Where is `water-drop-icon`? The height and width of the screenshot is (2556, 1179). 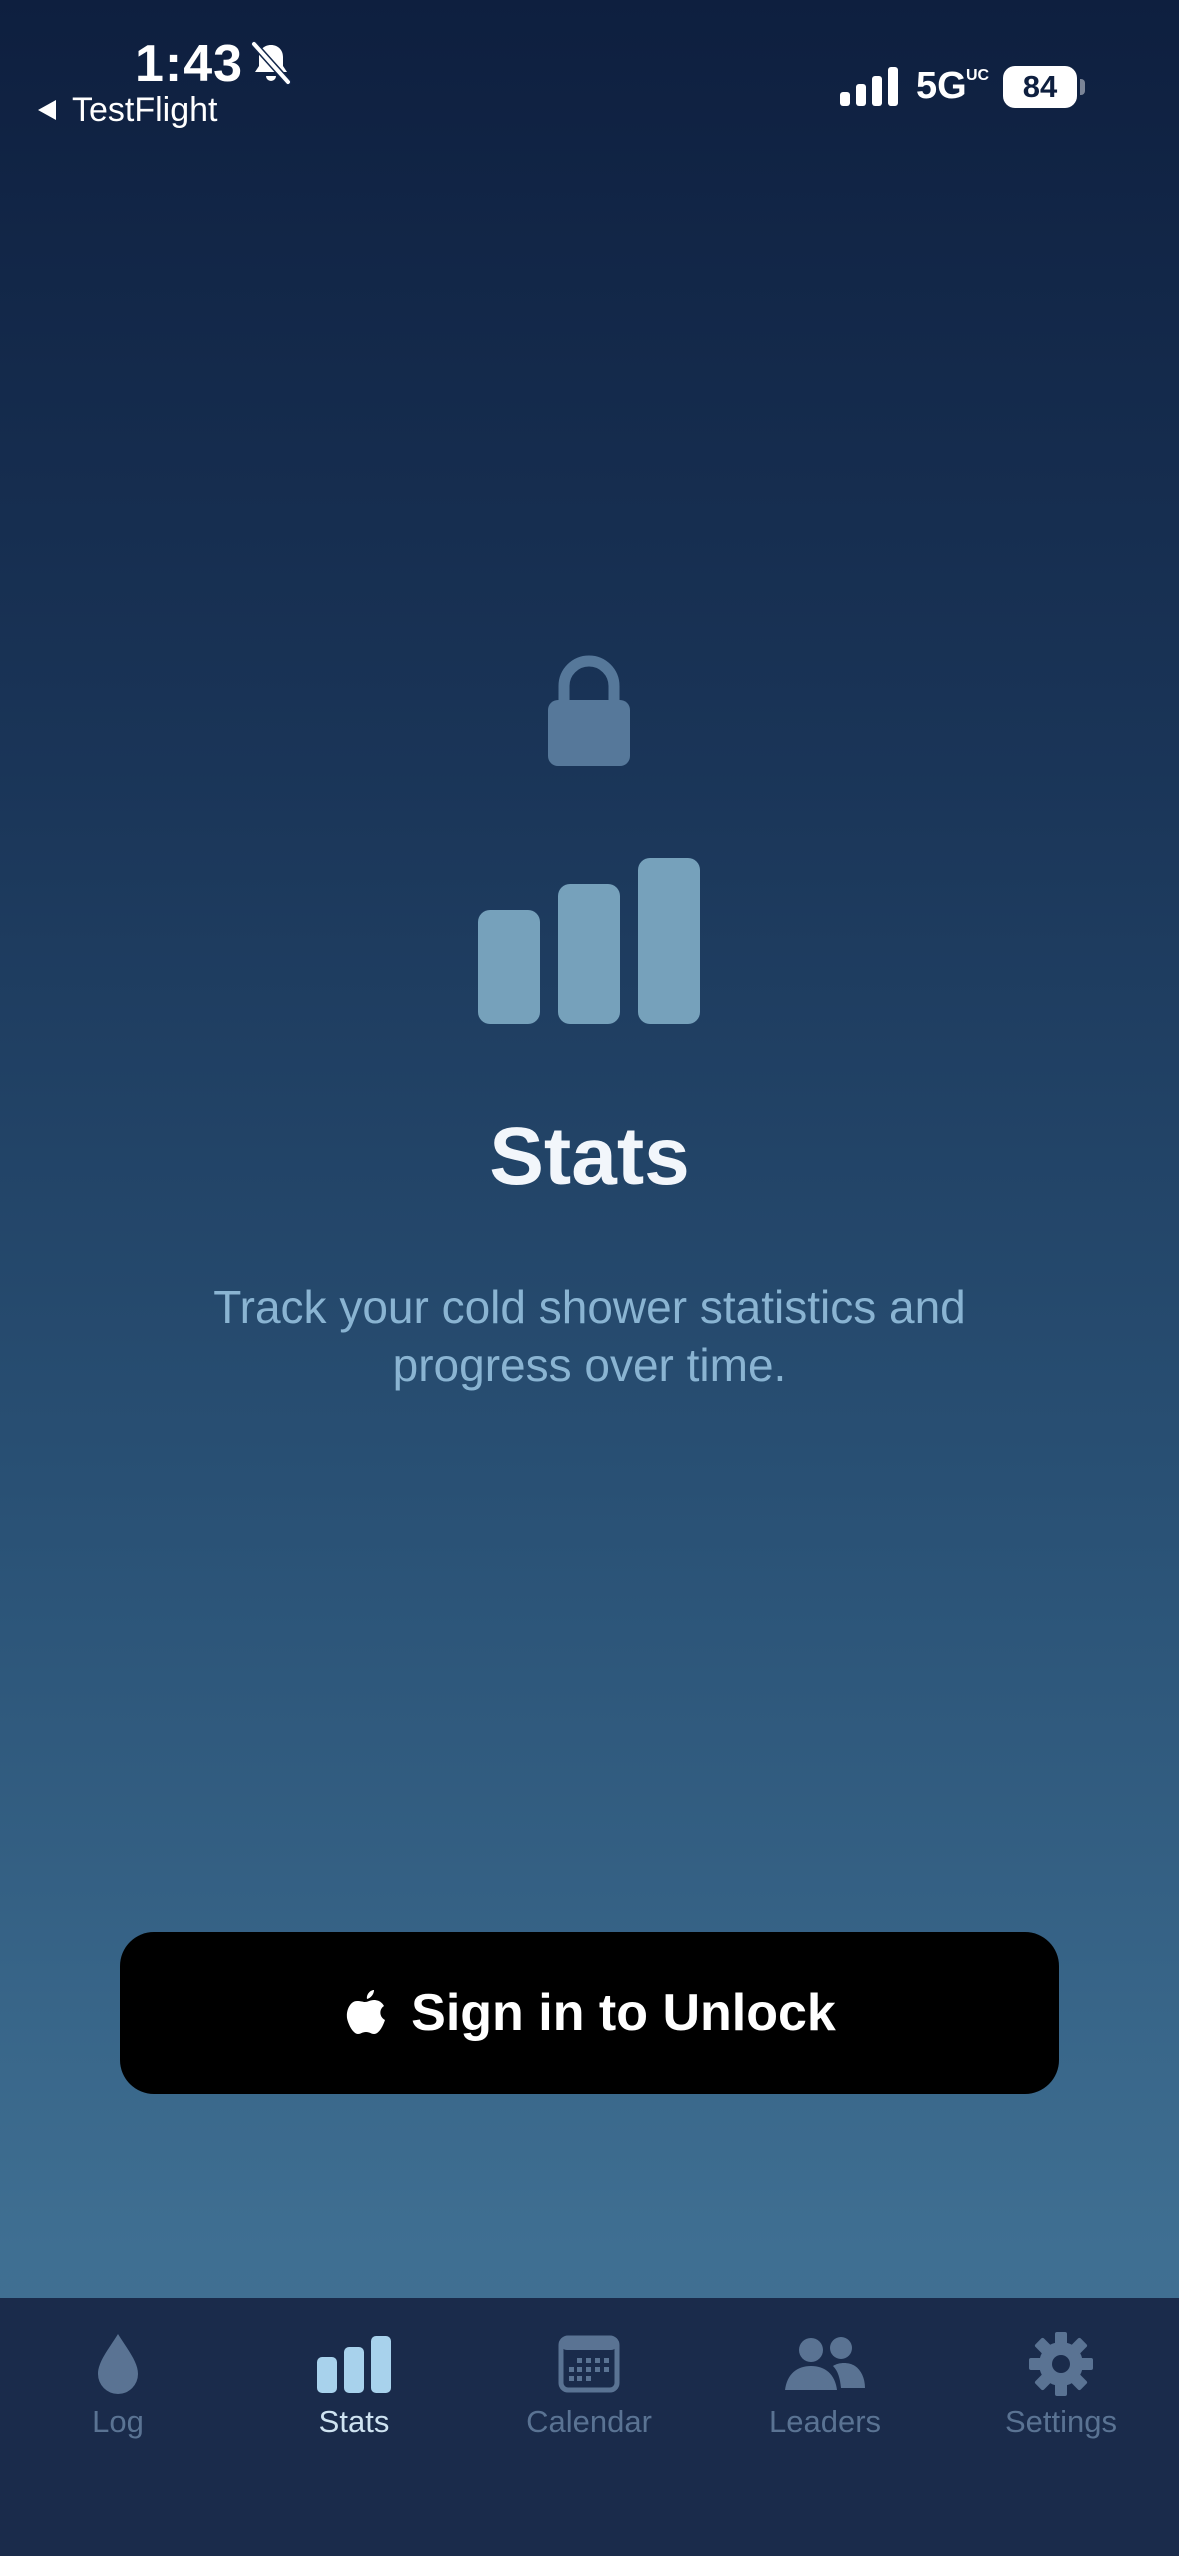
water-drop-icon is located at coordinates (118, 2364).